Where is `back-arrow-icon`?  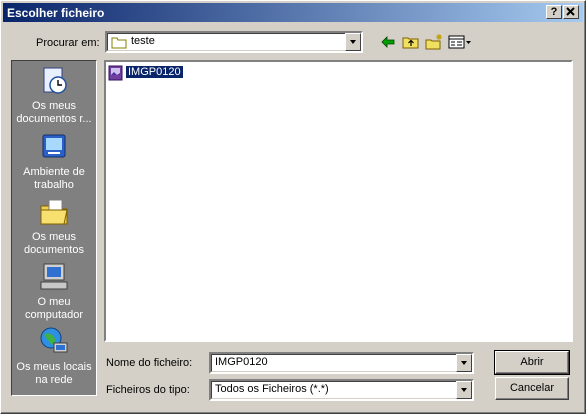 back-arrow-icon is located at coordinates (388, 42).